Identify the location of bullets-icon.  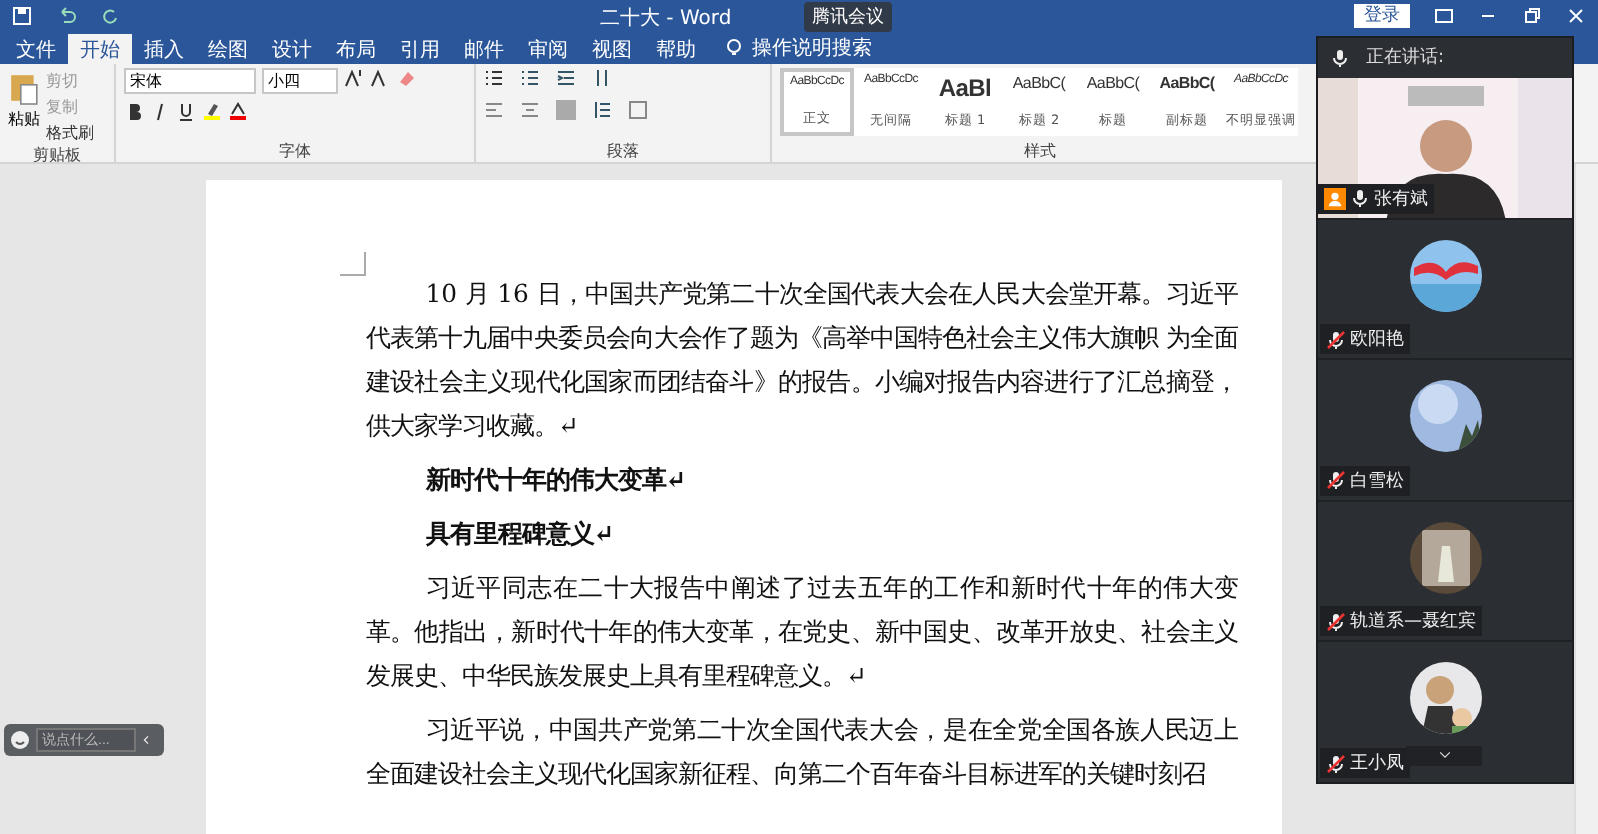
(494, 78).